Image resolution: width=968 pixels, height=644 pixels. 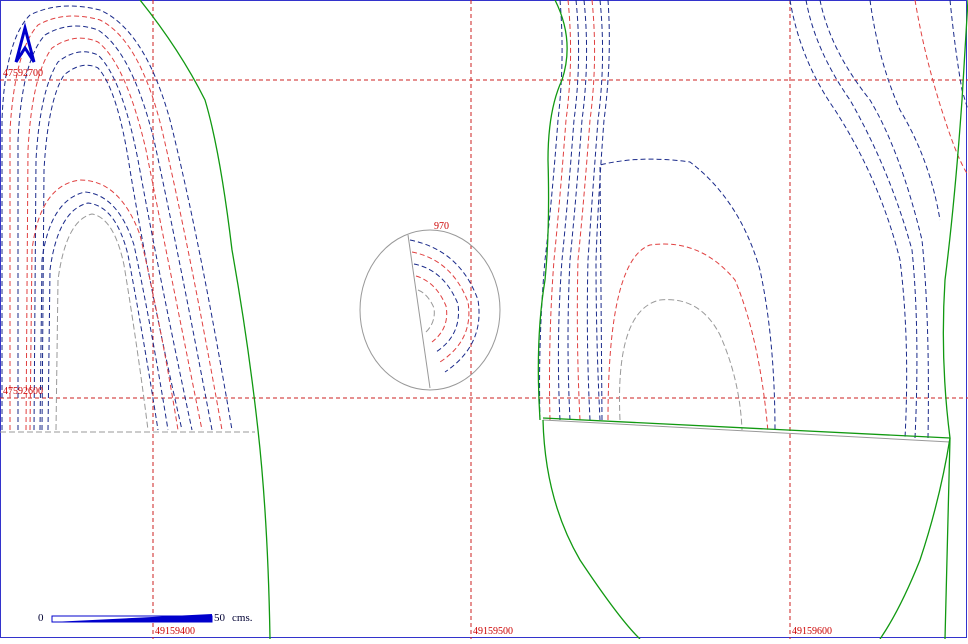 What do you see at coordinates (220, 618) in the screenshot?
I see `scale-end-label: 50` at bounding box center [220, 618].